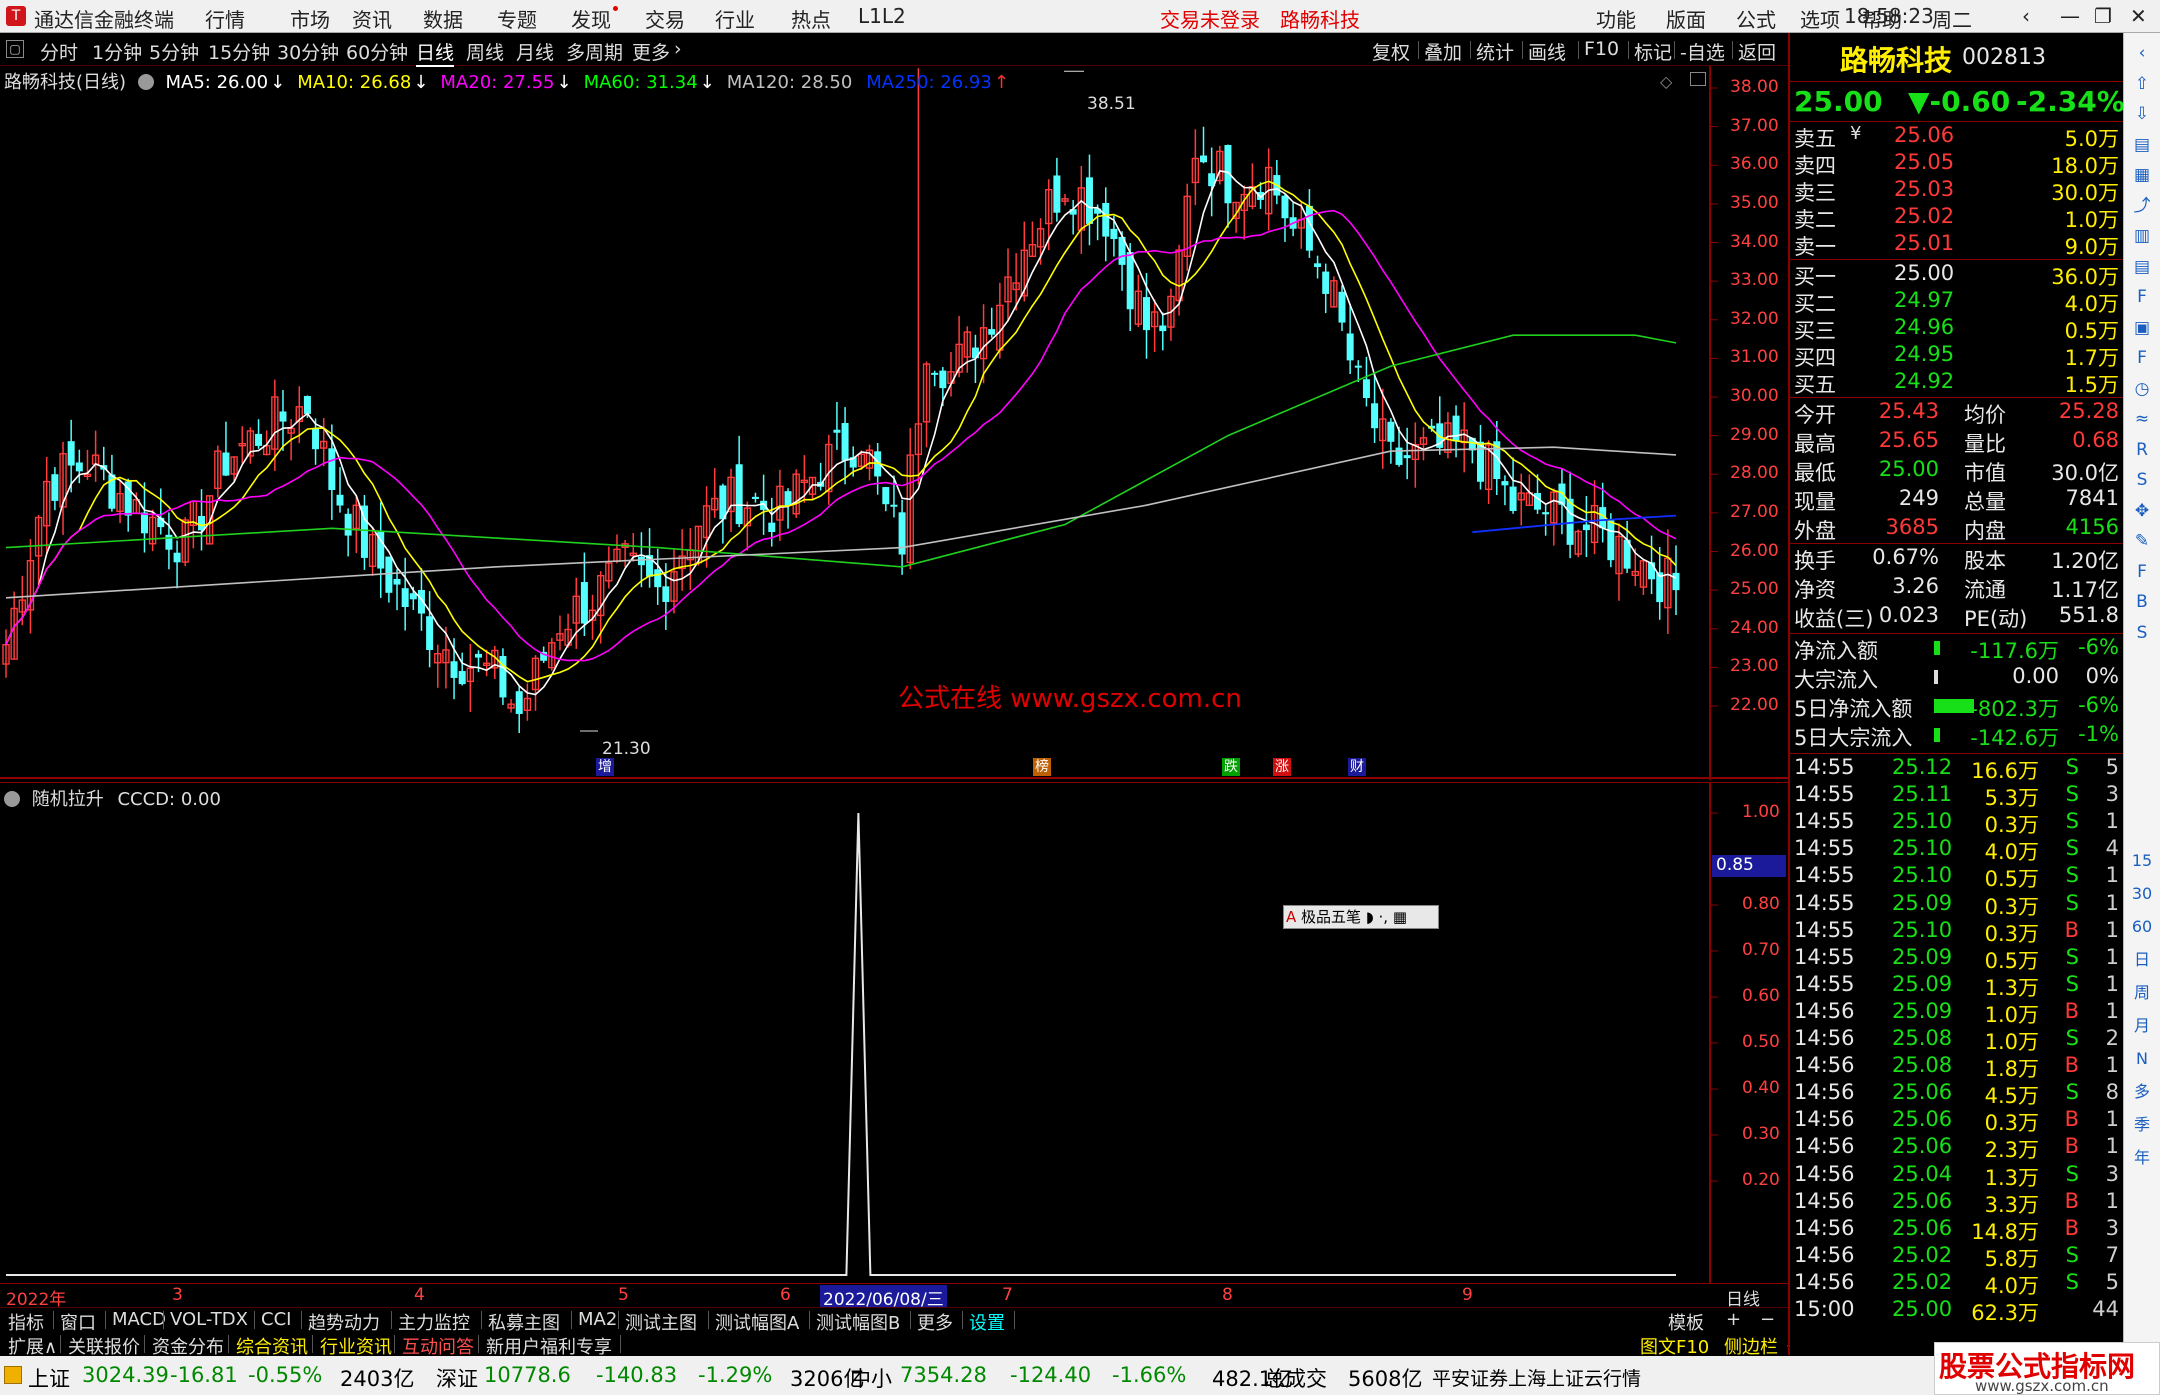  Describe the element at coordinates (2142, 328) in the screenshot. I see `news-icon: ▣` at that location.